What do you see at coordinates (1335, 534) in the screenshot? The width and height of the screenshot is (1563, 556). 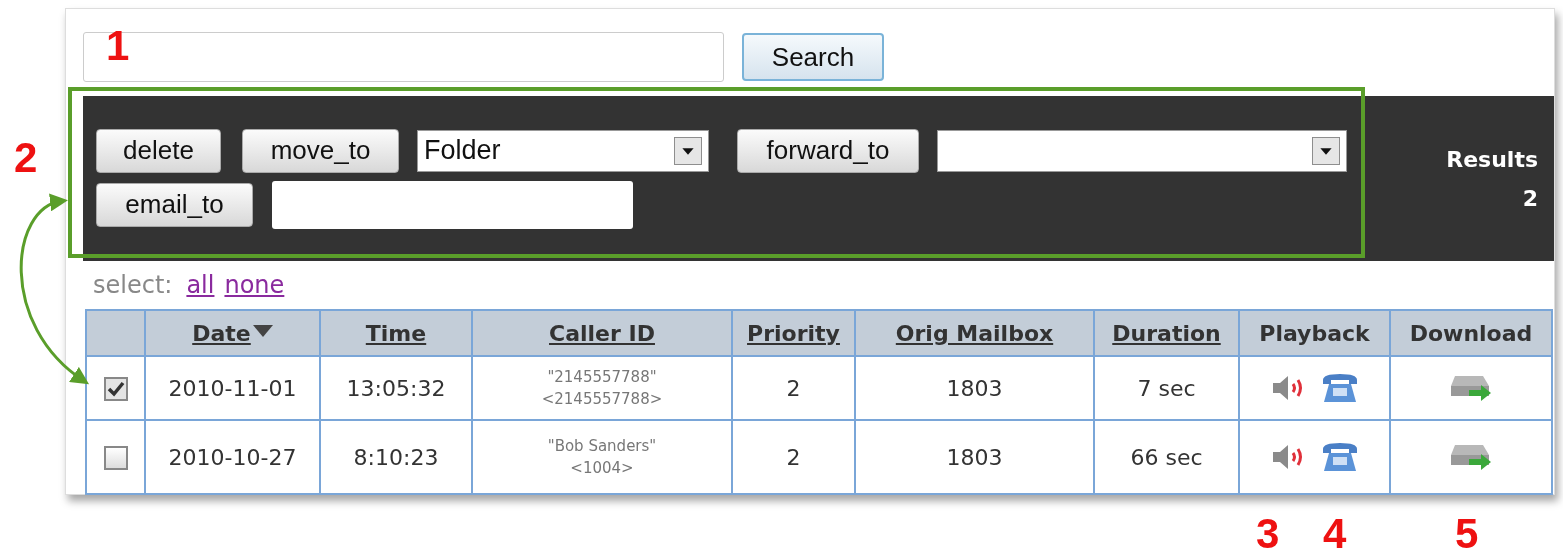 I see `annotation-number: 4` at bounding box center [1335, 534].